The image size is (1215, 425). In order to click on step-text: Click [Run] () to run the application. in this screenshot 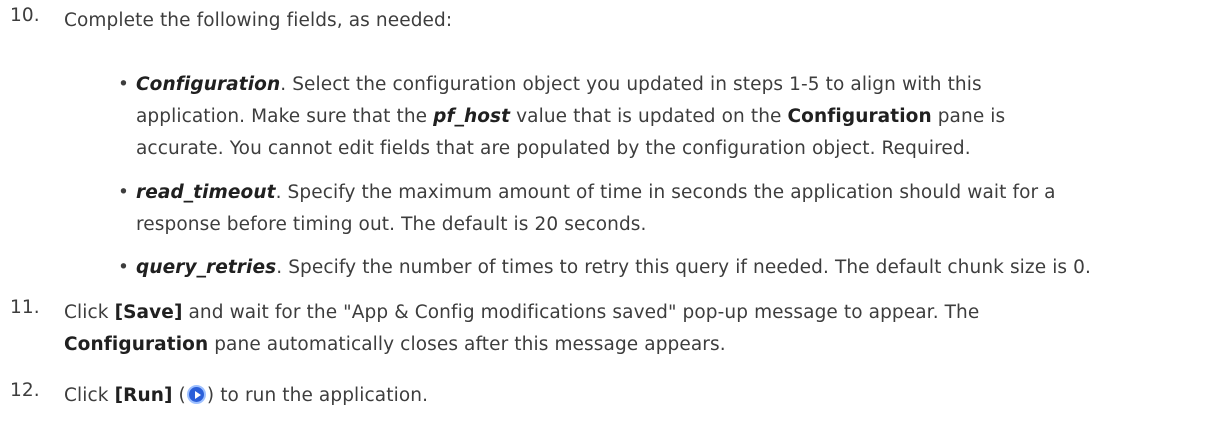, I will do `click(246, 395)`.